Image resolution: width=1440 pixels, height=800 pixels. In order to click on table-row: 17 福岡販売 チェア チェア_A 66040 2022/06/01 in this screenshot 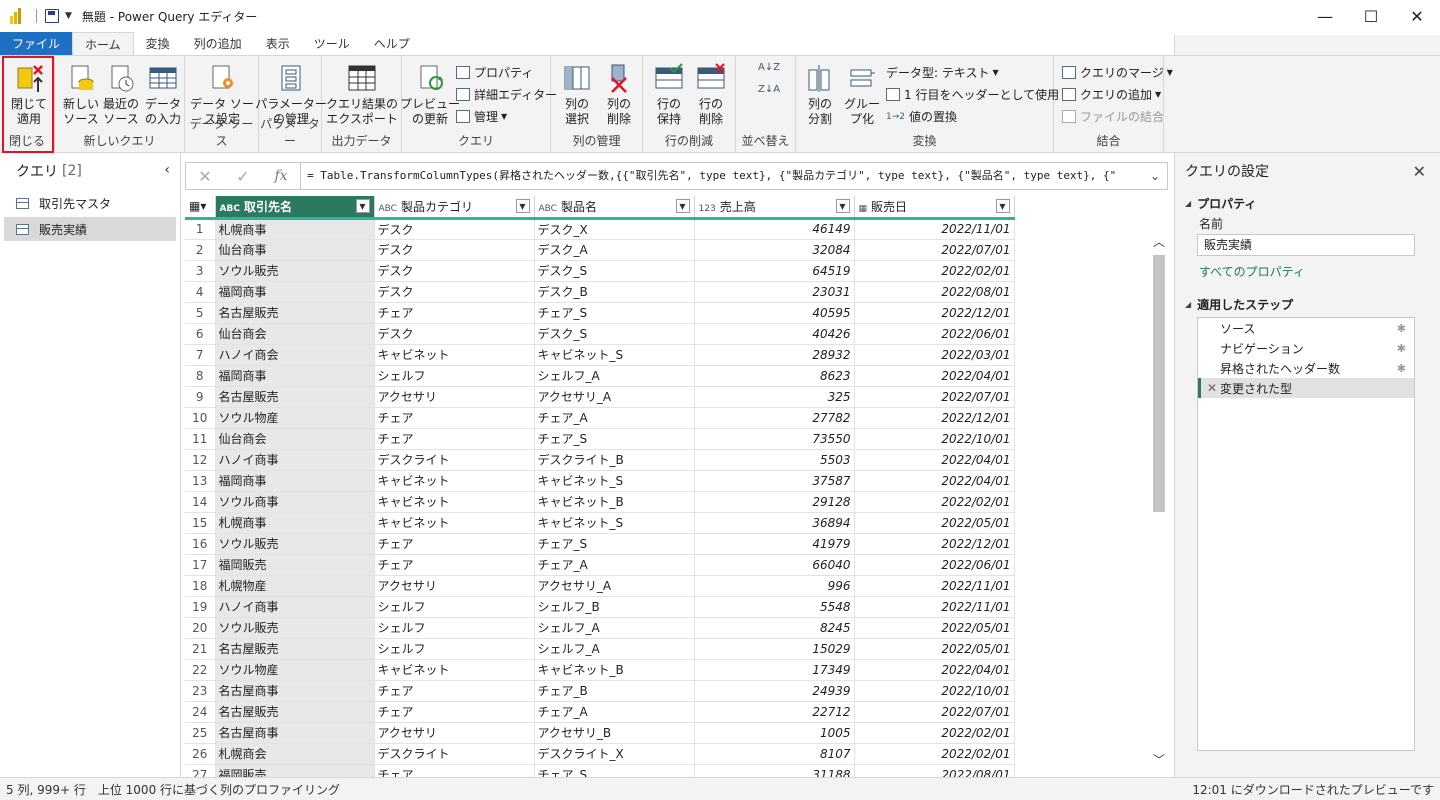, I will do `click(600, 565)`.